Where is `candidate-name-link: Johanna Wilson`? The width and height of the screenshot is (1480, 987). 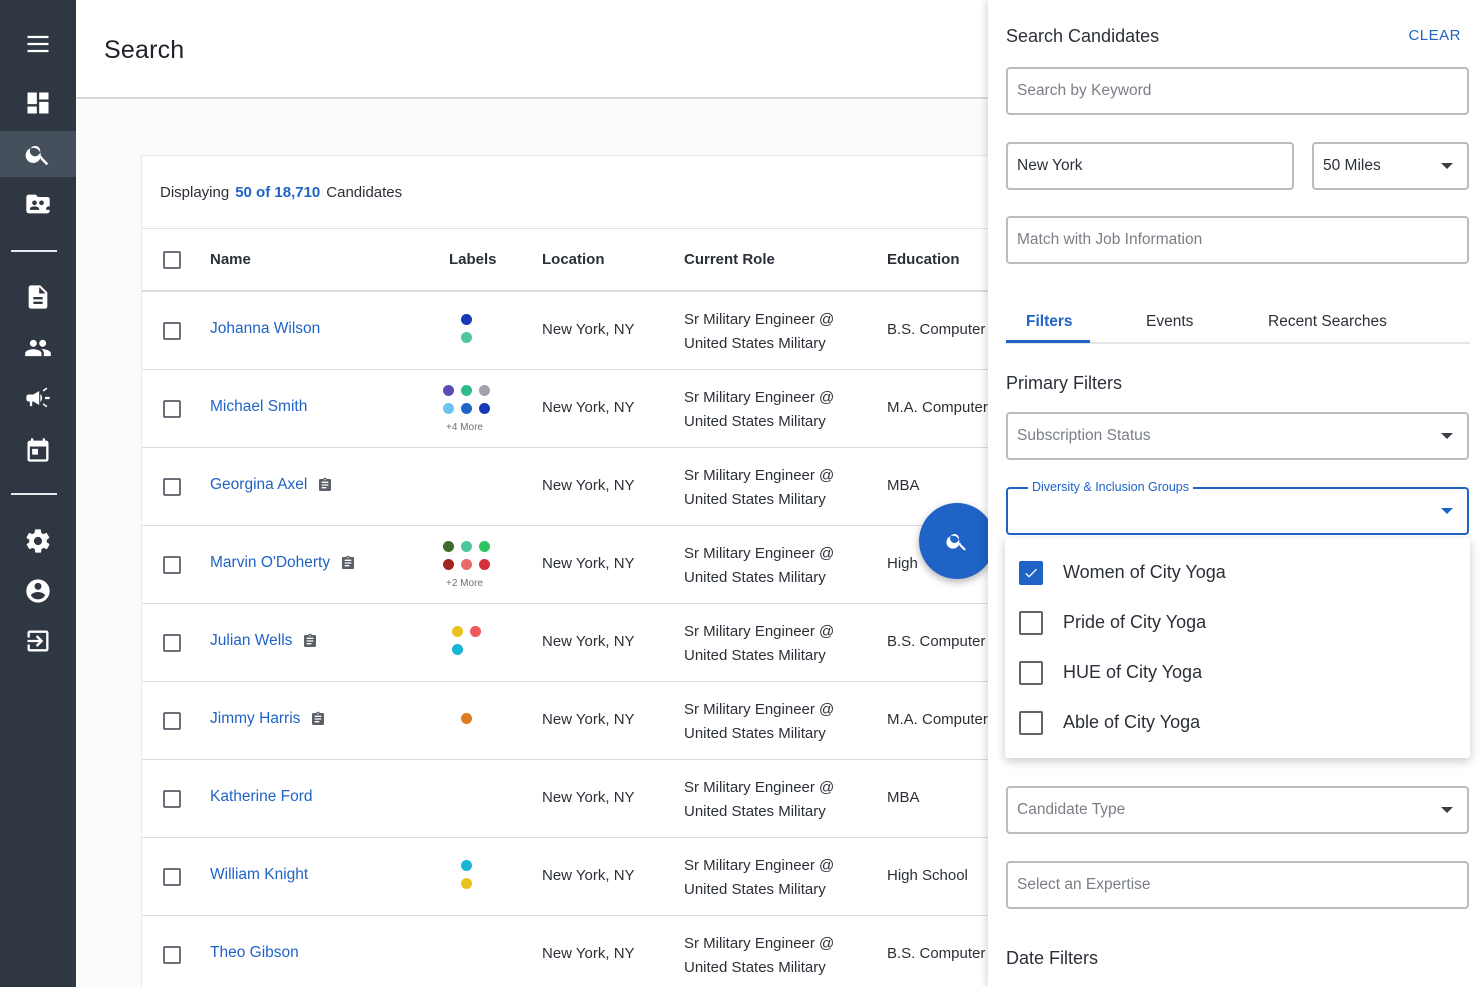
candidate-name-link: Johanna Wilson is located at coordinates (265, 329).